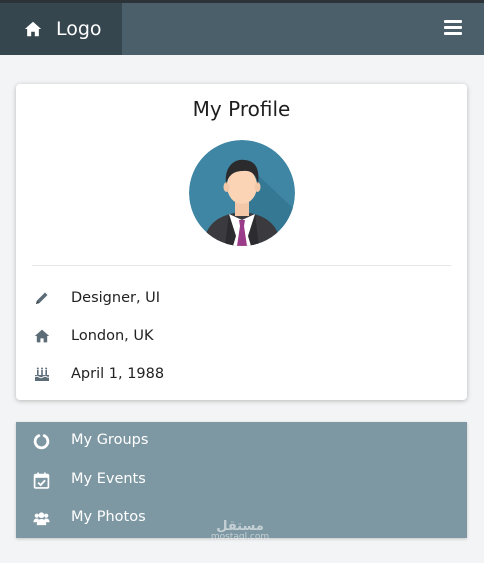  Describe the element at coordinates (118, 374) in the screenshot. I see `birthday-text: April 1, 1988` at that location.